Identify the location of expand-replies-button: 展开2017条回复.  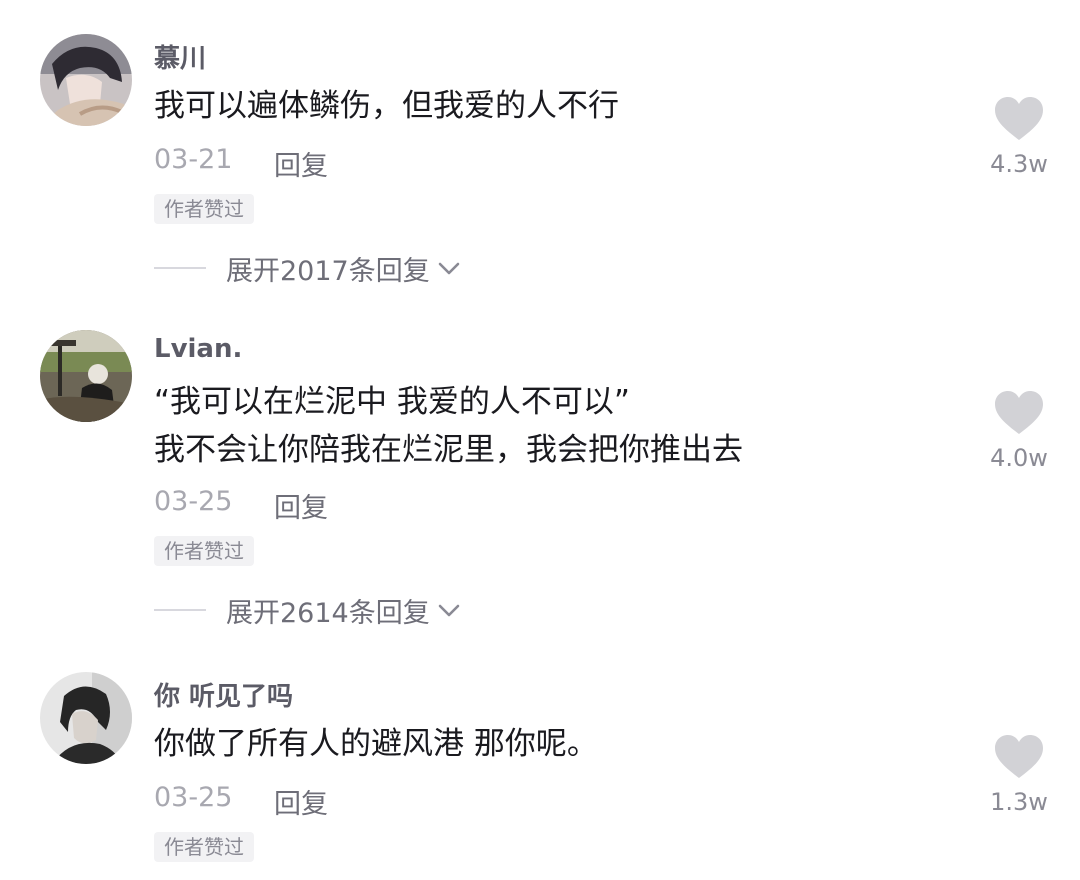
(308, 268).